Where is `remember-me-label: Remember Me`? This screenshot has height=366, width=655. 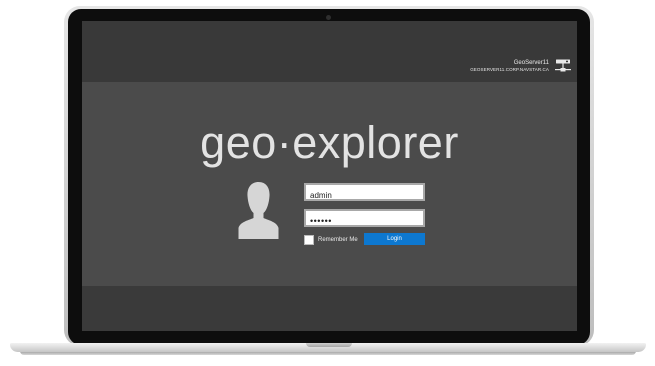
remember-me-label: Remember Me is located at coordinates (338, 240).